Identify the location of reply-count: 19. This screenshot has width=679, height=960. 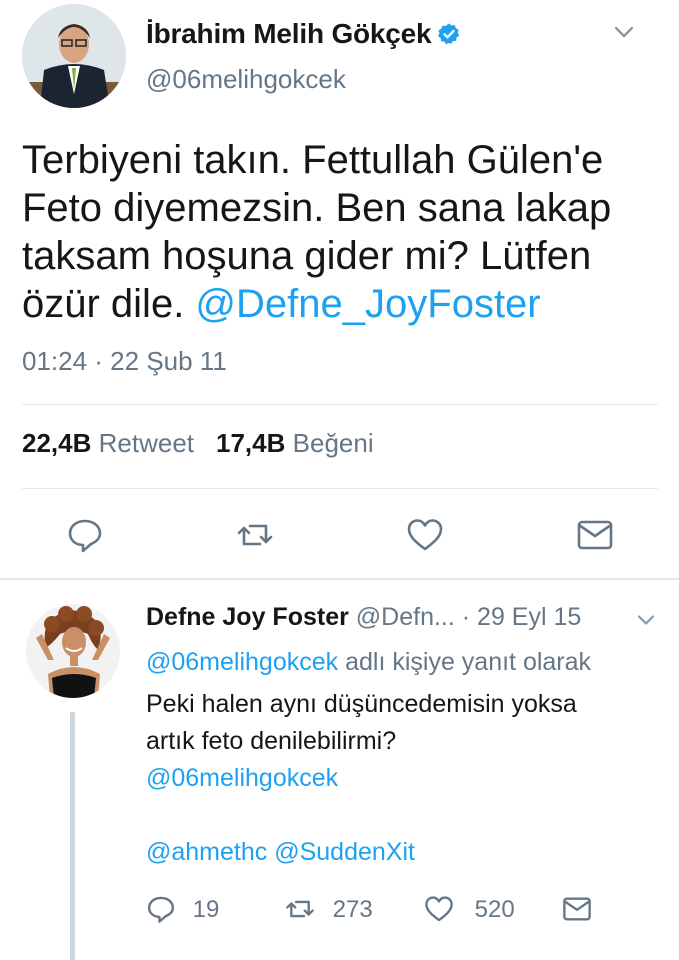
(206, 909).